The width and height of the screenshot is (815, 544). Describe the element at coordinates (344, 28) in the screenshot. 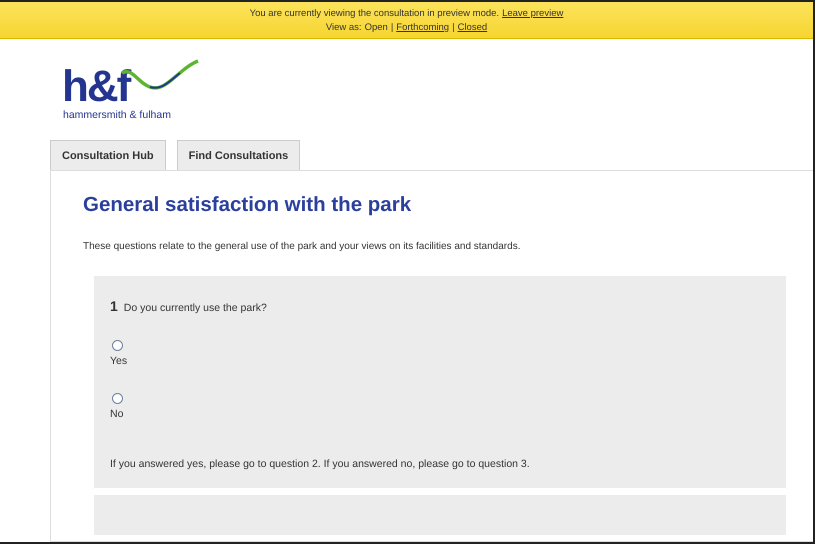

I see `view-as-label: View as:` at that location.